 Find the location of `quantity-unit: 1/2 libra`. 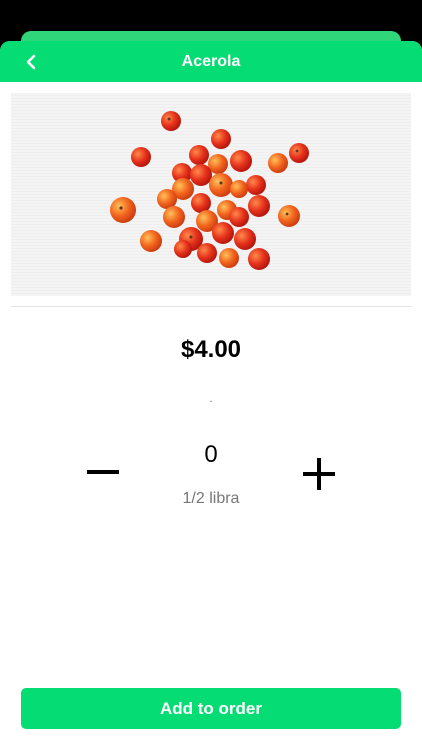

quantity-unit: 1/2 libra is located at coordinates (211, 498).